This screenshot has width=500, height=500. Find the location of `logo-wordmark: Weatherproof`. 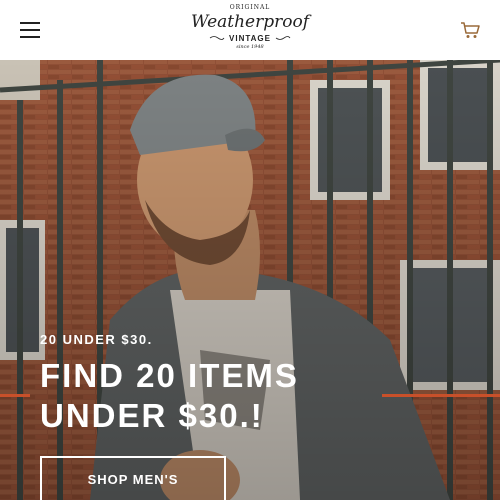

logo-wordmark: Weatherproof is located at coordinates (250, 22).